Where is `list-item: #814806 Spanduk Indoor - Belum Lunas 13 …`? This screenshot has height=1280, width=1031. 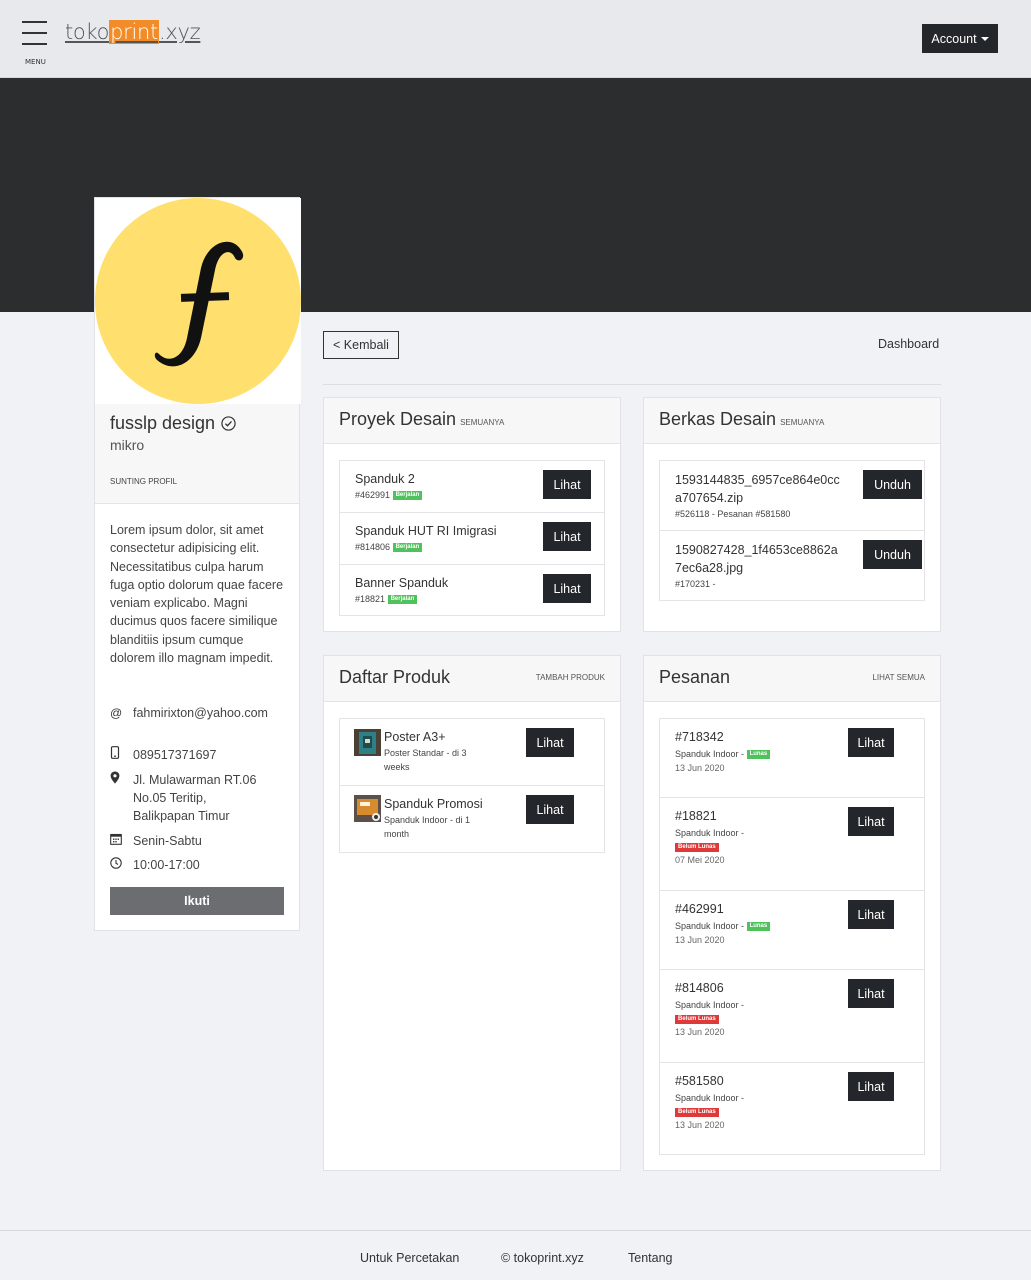
list-item: #814806 Spanduk Indoor - Belum Lunas 13 … is located at coordinates (792, 1016).